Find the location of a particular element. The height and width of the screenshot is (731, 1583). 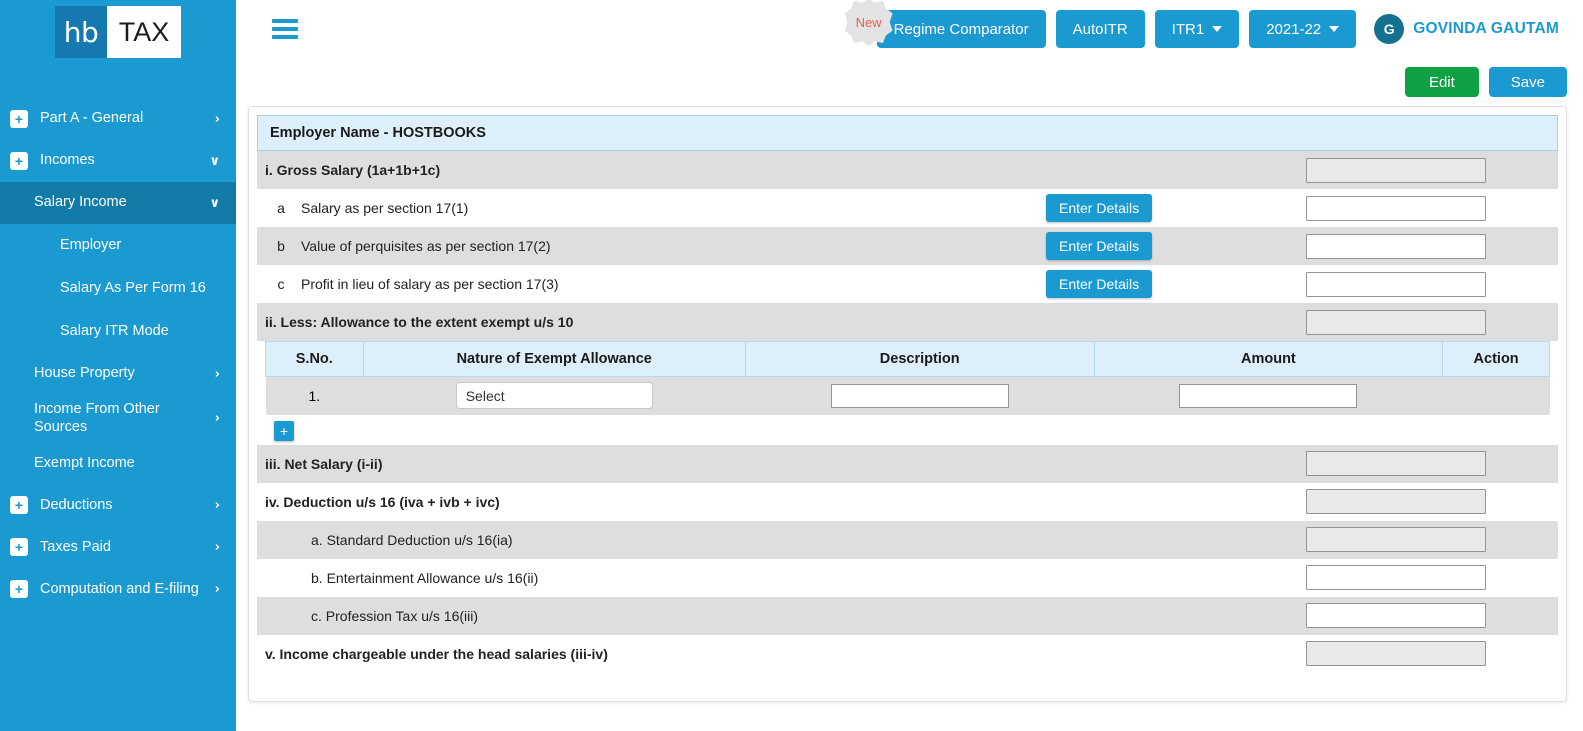

form-row-label: a. Standard Deduction u/s 16(ia) is located at coordinates (412, 539).